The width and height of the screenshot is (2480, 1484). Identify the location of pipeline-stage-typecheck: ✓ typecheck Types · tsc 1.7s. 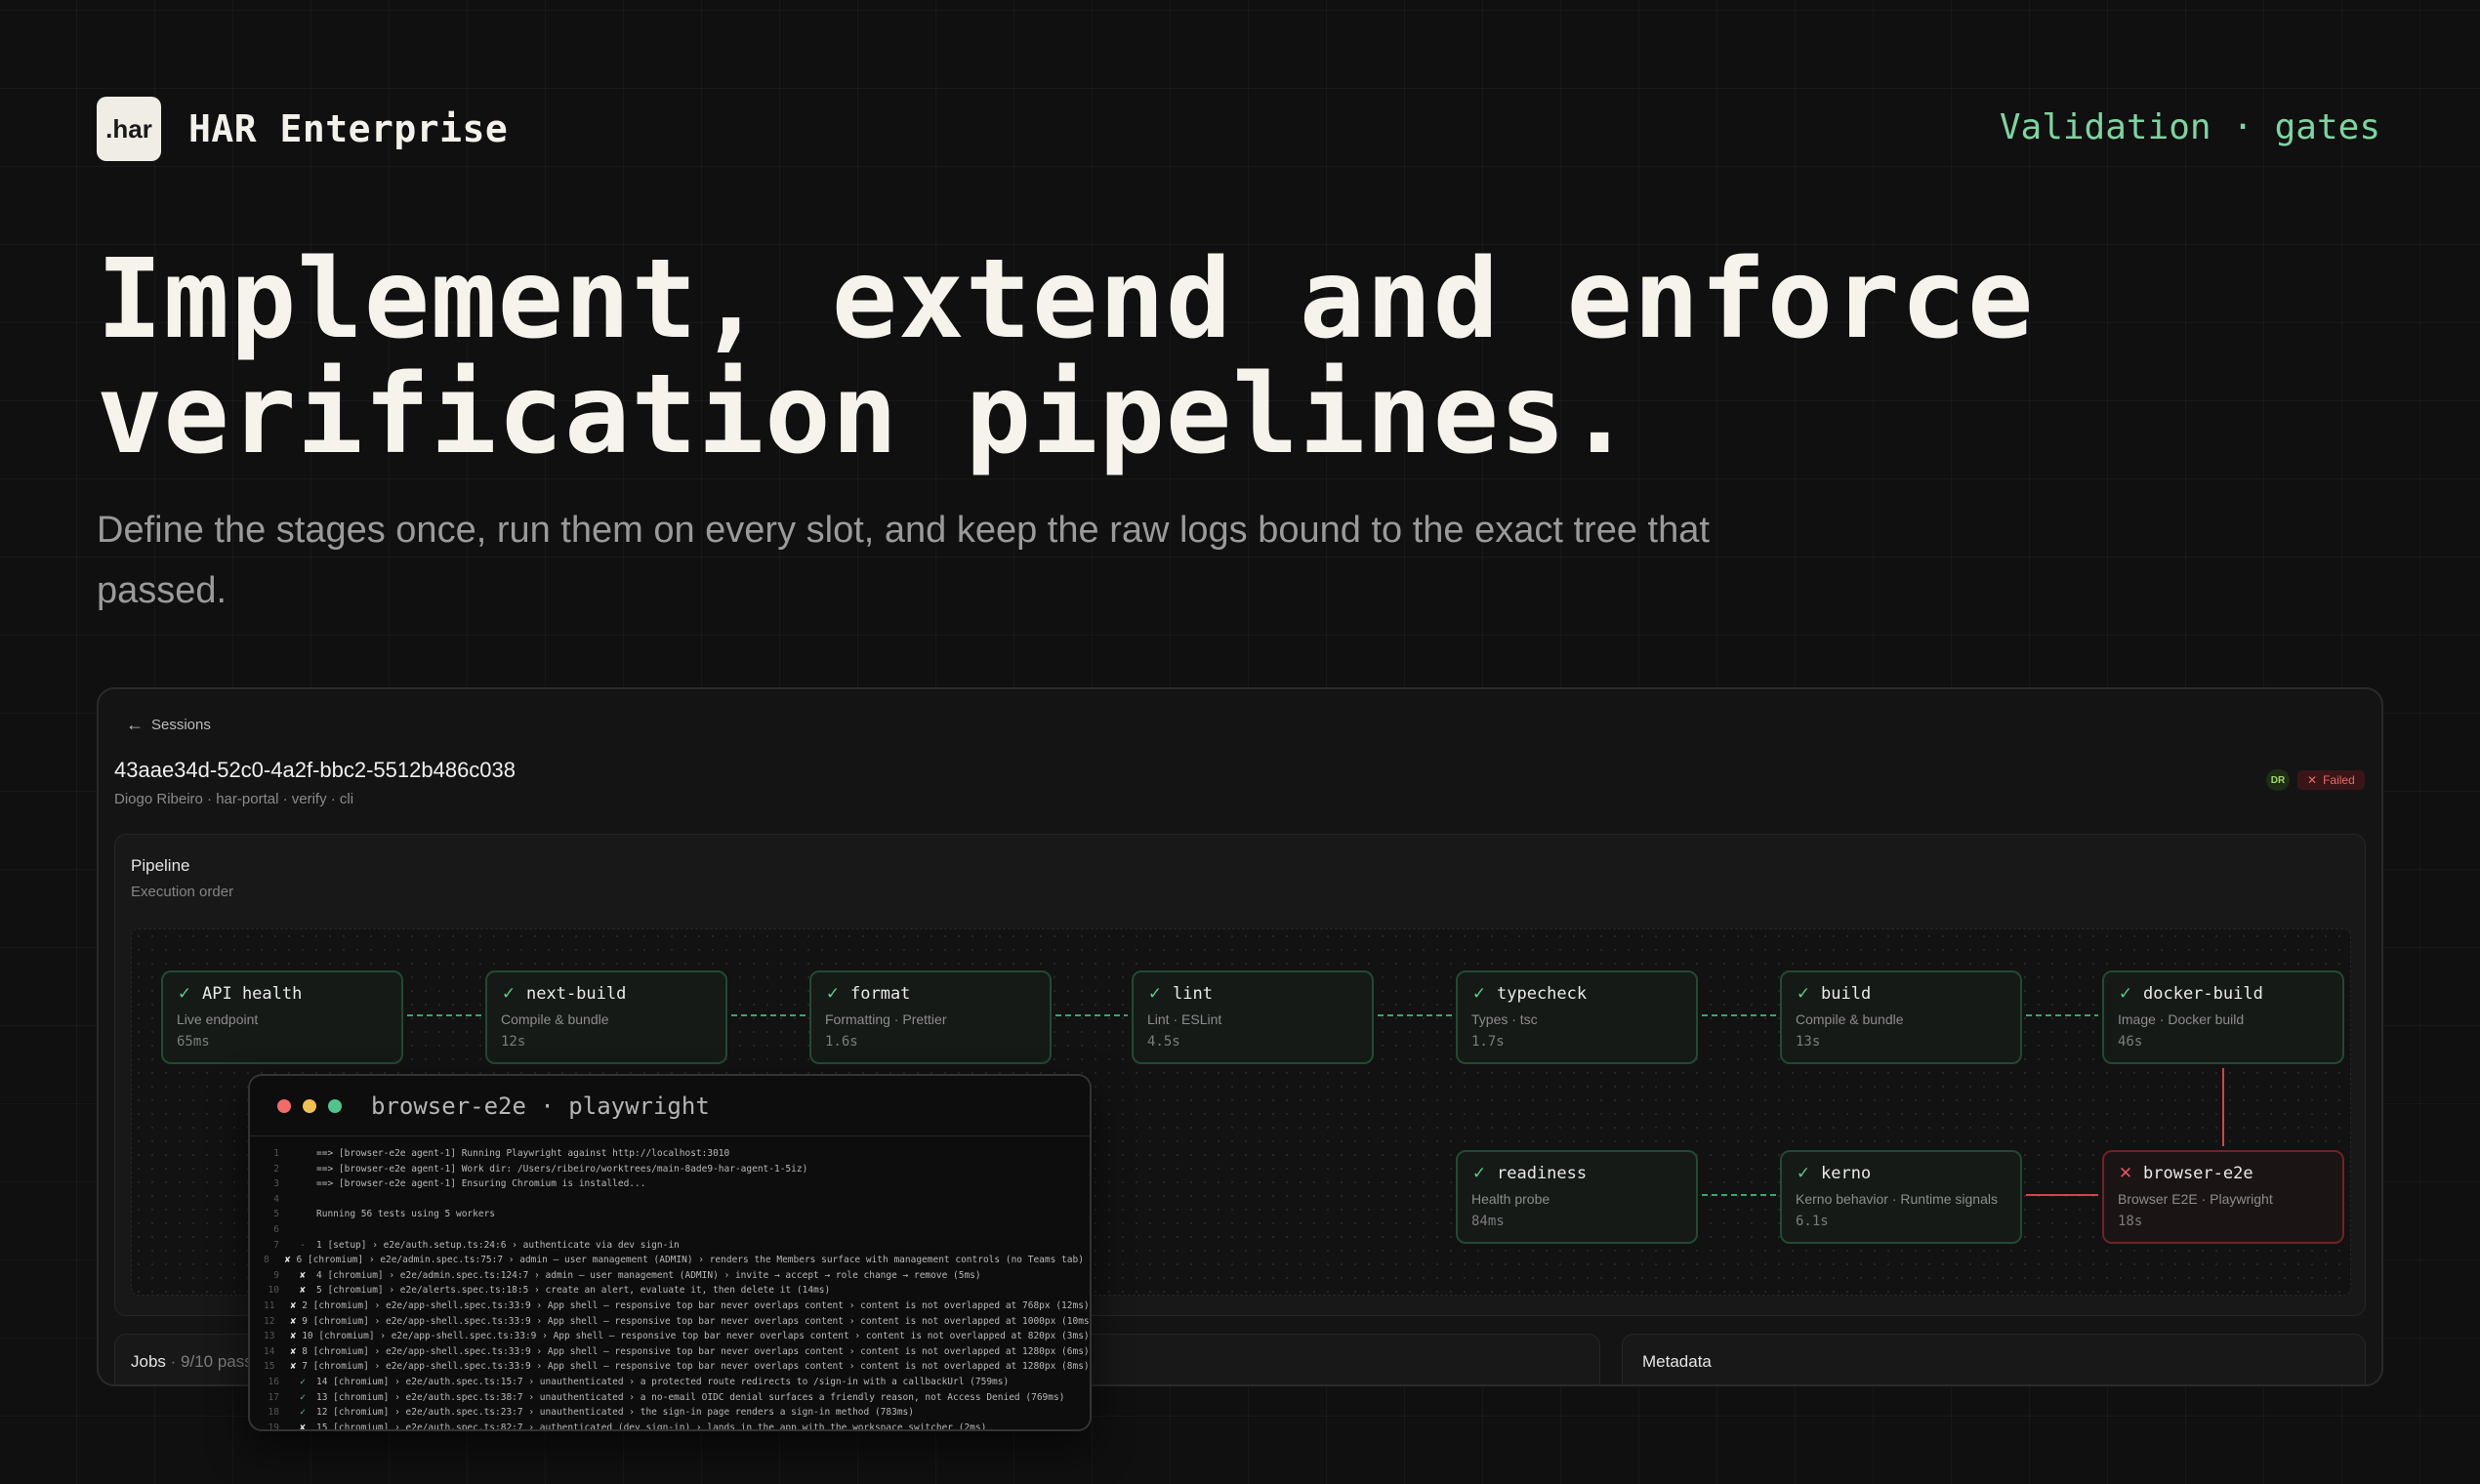
(1577, 1017).